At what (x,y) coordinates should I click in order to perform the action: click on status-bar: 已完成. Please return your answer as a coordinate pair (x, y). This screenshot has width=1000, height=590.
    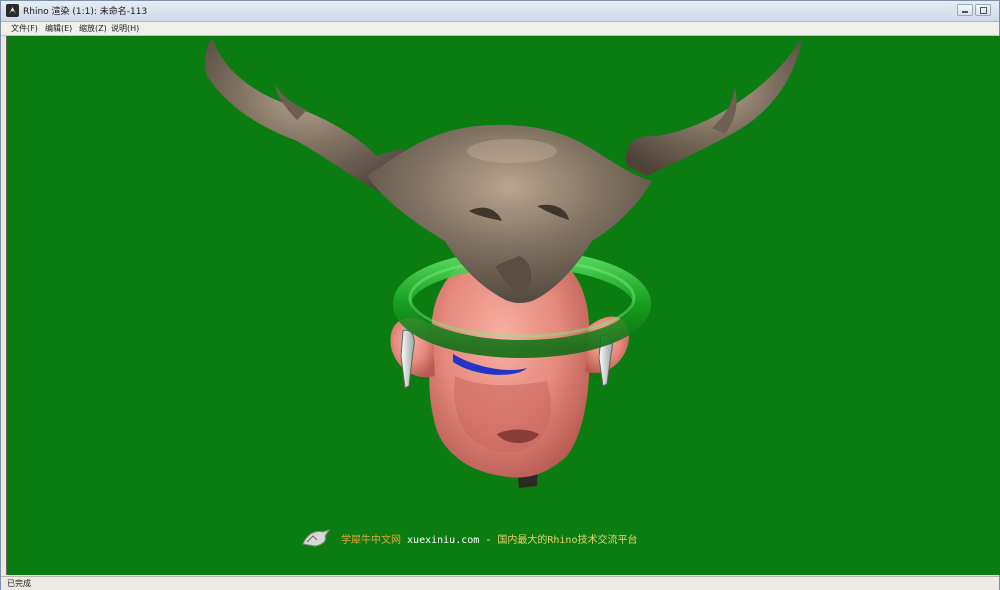
    Looking at the image, I should click on (500, 583).